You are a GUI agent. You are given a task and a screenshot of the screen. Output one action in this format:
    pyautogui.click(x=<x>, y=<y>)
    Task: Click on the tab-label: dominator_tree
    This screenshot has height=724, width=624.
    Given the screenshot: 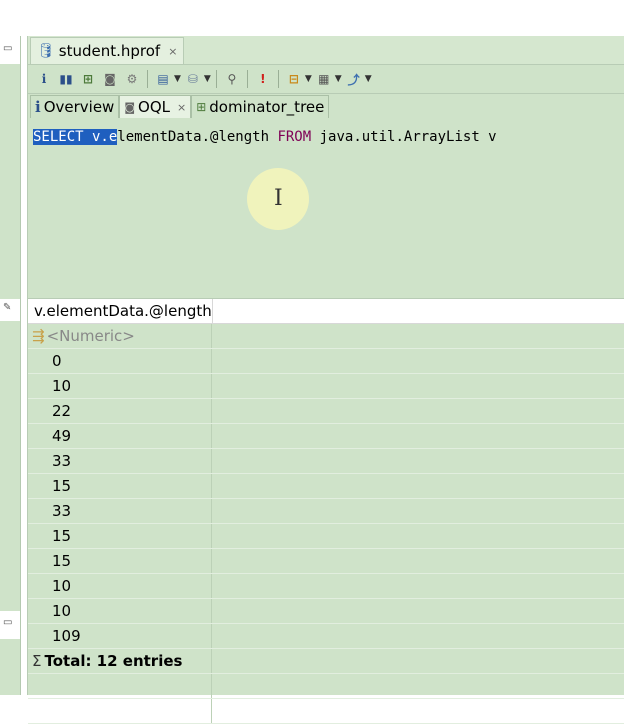 What is the action you would take?
    pyautogui.click(x=267, y=107)
    